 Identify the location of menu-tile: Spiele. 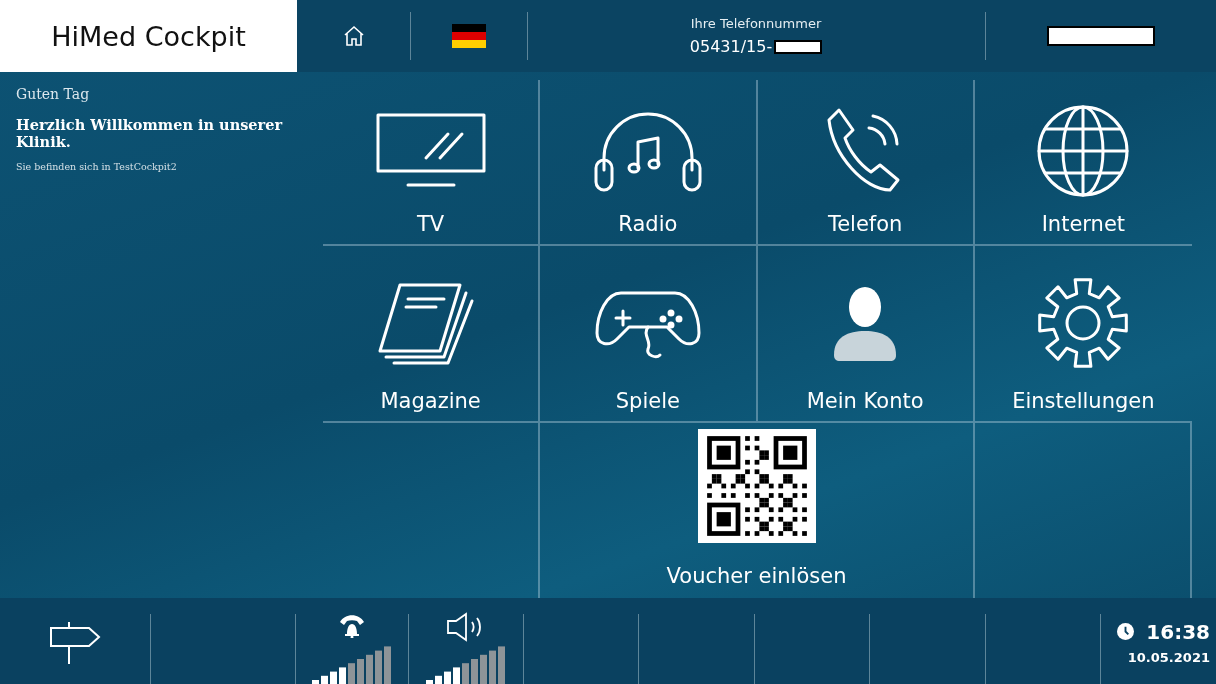
(649, 334).